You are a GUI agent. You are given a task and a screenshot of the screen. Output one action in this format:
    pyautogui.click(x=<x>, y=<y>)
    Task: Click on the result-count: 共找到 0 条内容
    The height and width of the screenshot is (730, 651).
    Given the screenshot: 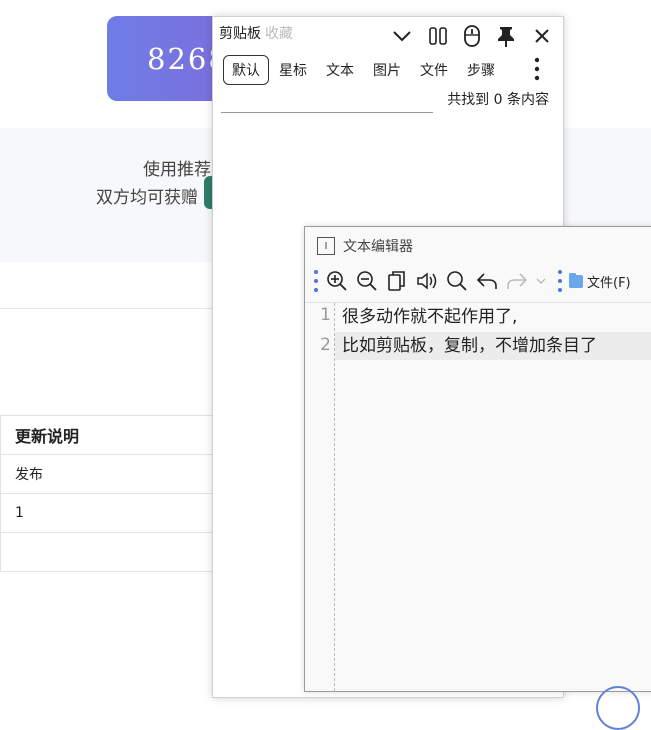 What is the action you would take?
    pyautogui.click(x=498, y=100)
    